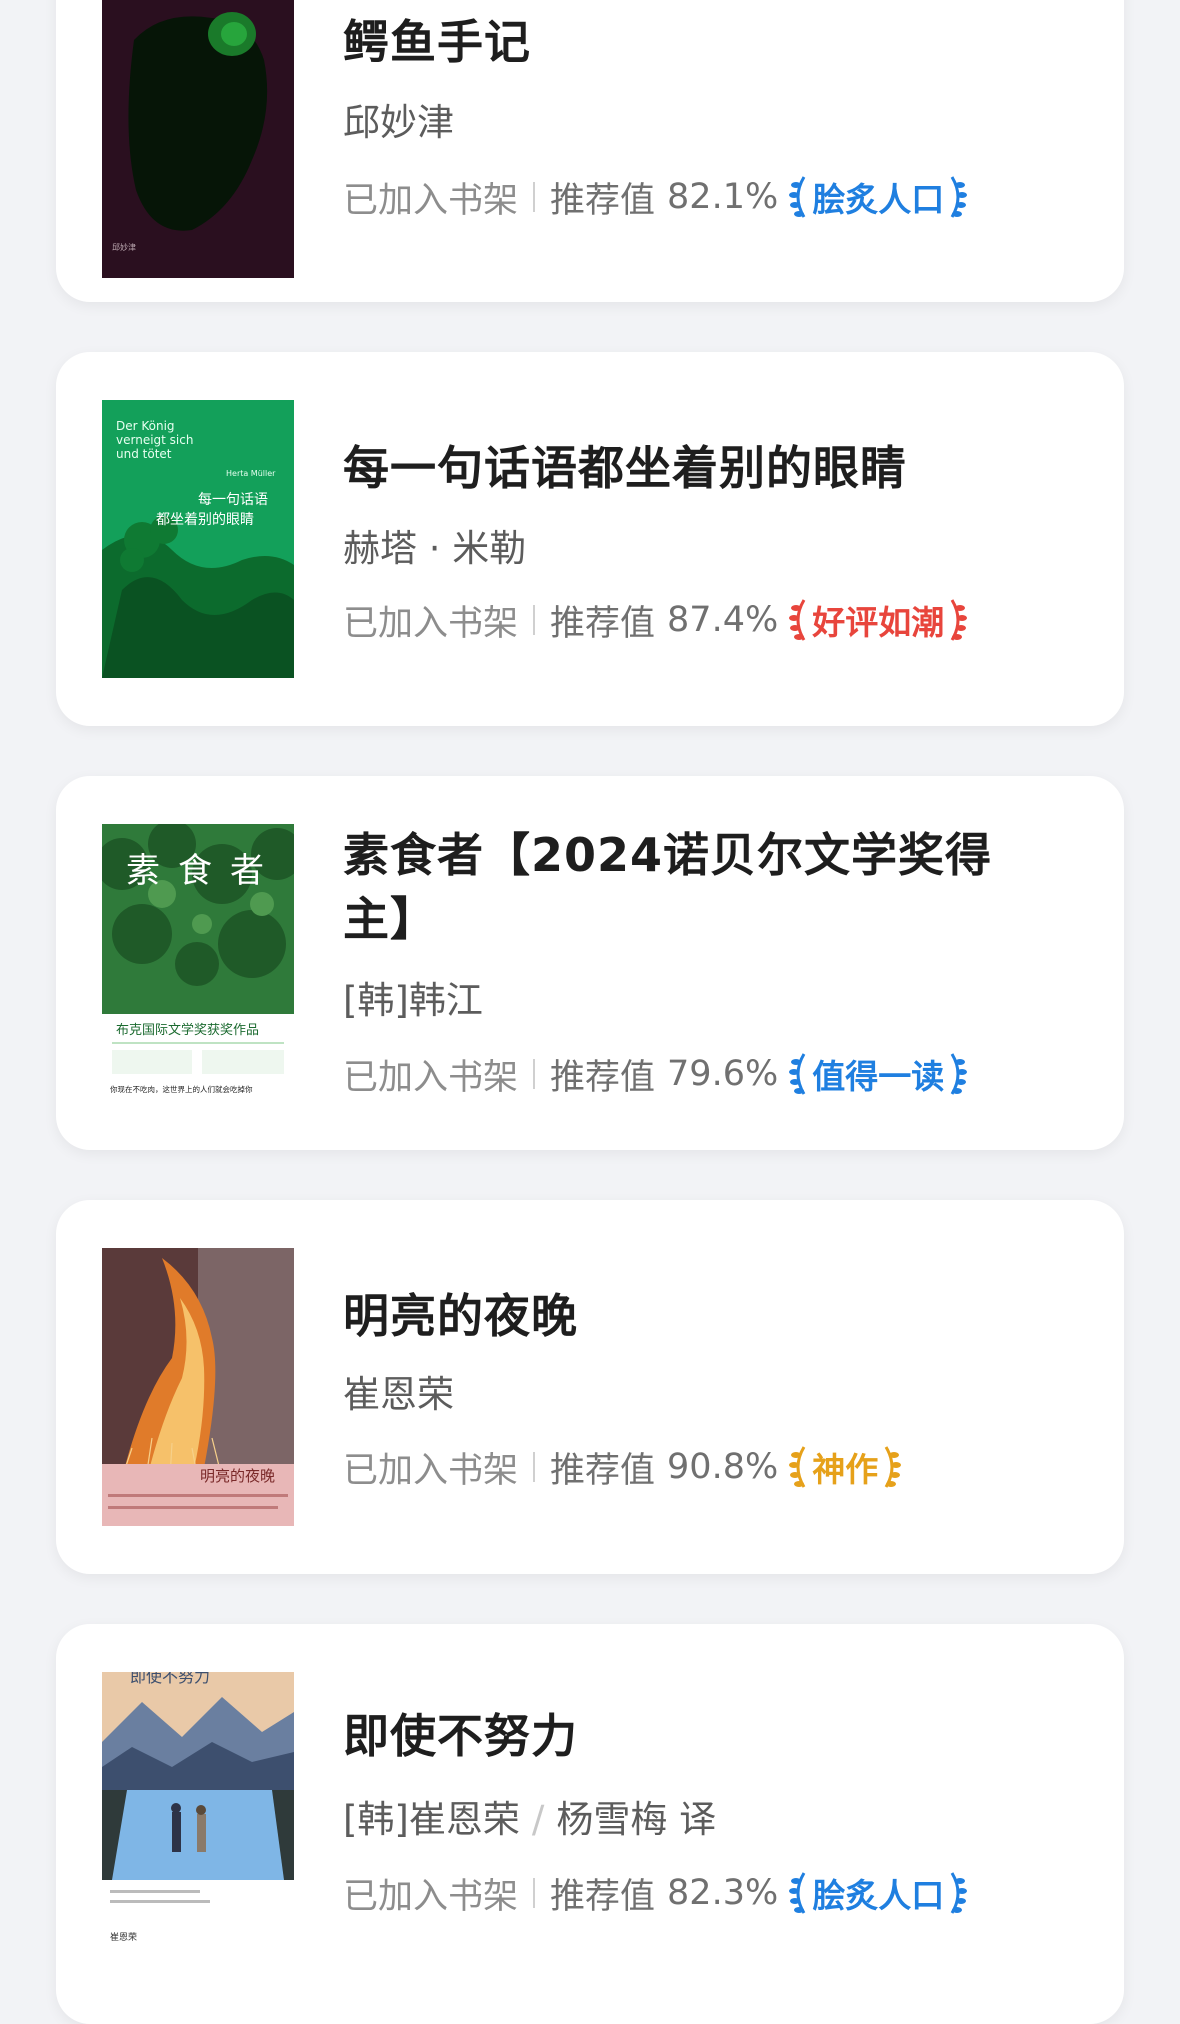 The image size is (1180, 2024). Describe the element at coordinates (723, 620) in the screenshot. I see `recommend-value: 87.4%` at that location.